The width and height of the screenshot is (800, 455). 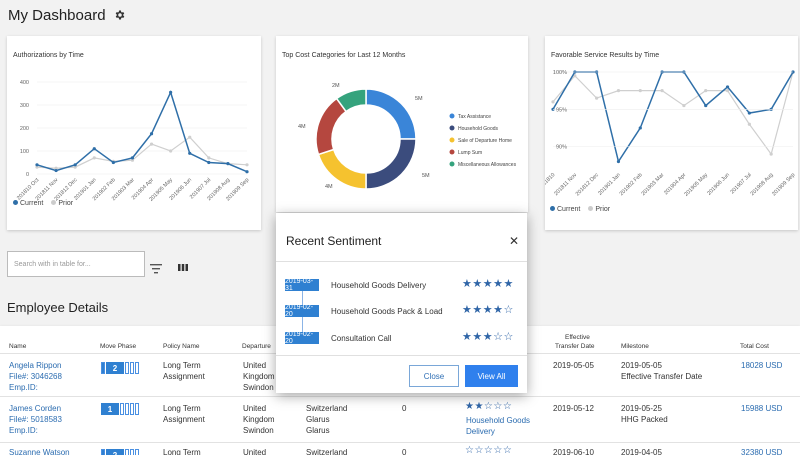 What do you see at coordinates (718, 184) in the screenshot?
I see `x-tick-label: 201906 Jun` at bounding box center [718, 184].